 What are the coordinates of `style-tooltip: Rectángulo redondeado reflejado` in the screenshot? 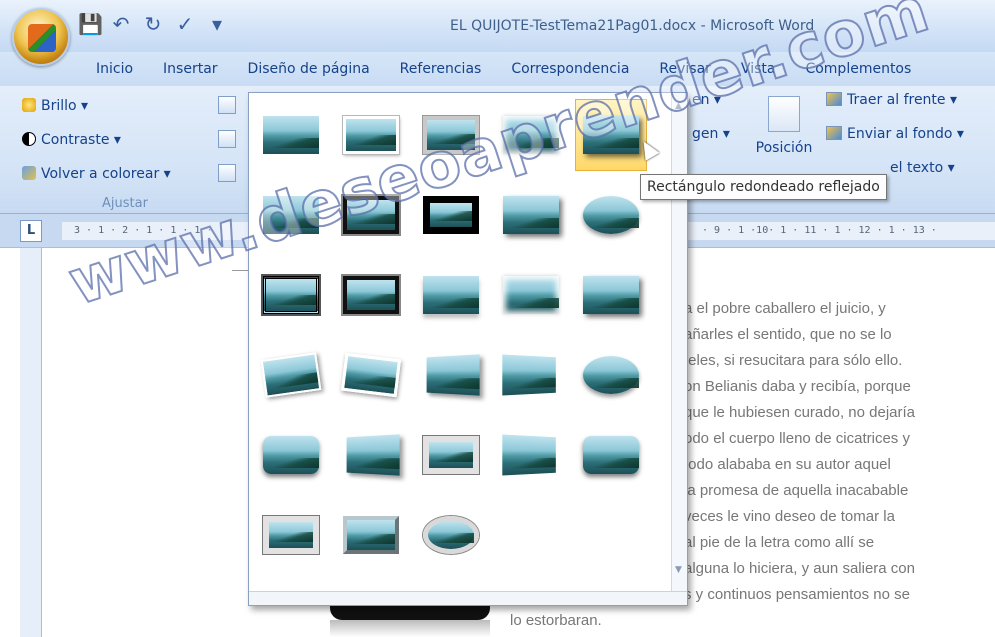 It's located at (763, 187).